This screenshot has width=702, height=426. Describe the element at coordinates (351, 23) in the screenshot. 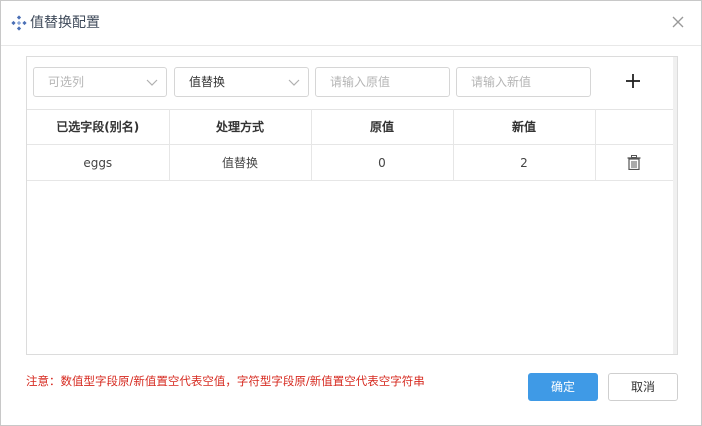

I see `dialog-titlebar: 值替换配置` at that location.